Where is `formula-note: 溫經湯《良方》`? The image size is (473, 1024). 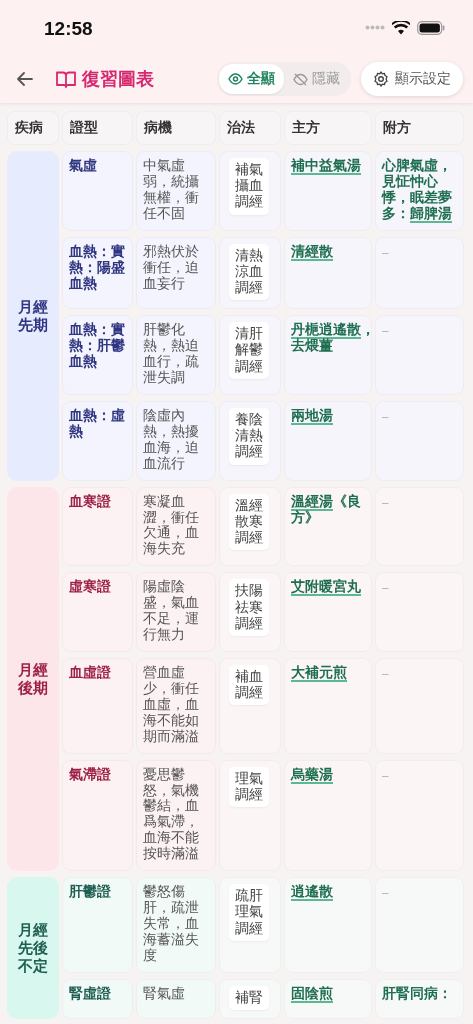
formula-note: 溫經湯《良方》 is located at coordinates (326, 509).